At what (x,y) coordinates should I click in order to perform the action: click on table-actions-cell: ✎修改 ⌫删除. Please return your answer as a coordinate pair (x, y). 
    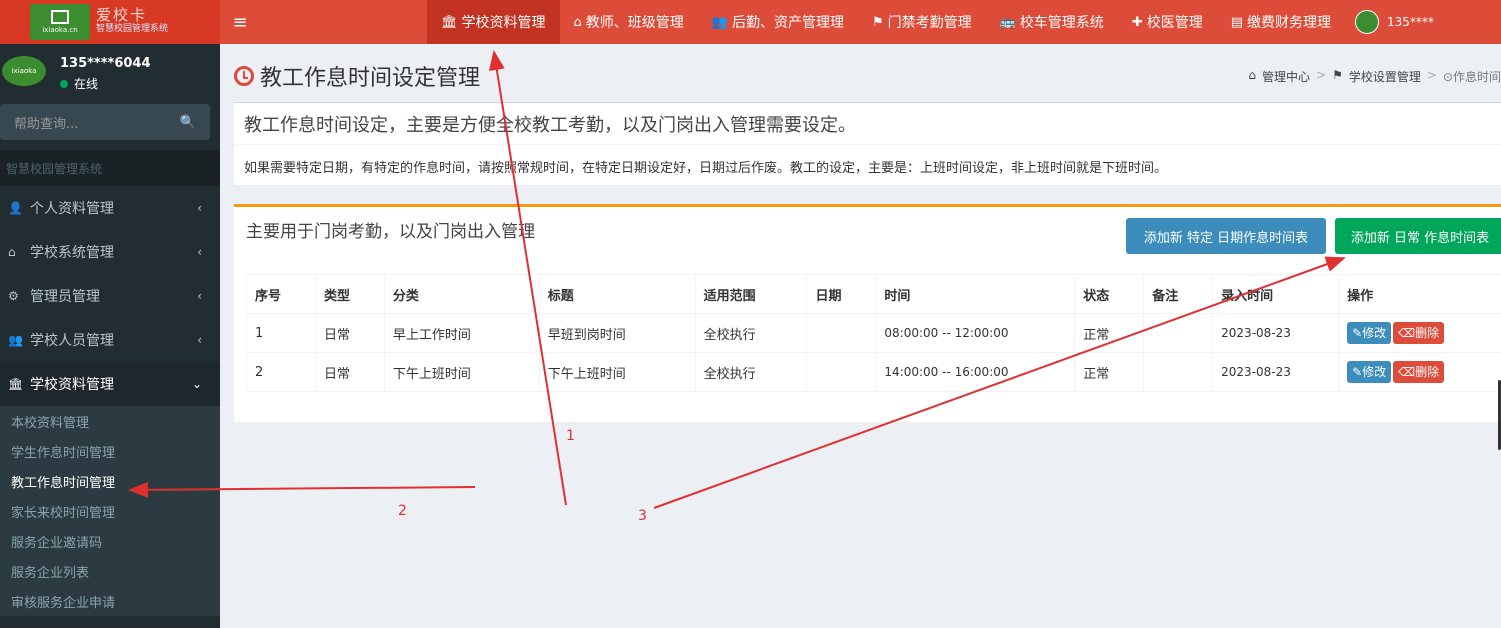
    Looking at the image, I should click on (1419, 333).